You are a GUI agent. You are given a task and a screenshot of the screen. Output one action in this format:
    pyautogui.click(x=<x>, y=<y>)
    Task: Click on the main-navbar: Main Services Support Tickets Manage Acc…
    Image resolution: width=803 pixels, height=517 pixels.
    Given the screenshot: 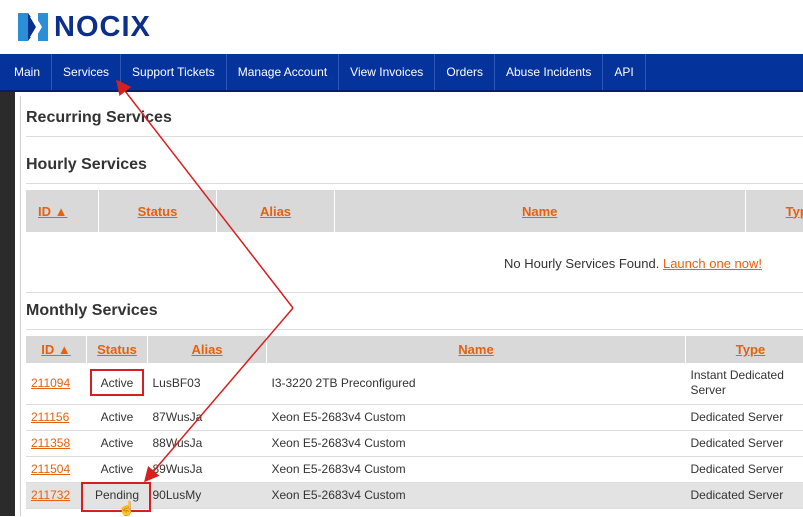 What is the action you would take?
    pyautogui.click(x=401, y=73)
    